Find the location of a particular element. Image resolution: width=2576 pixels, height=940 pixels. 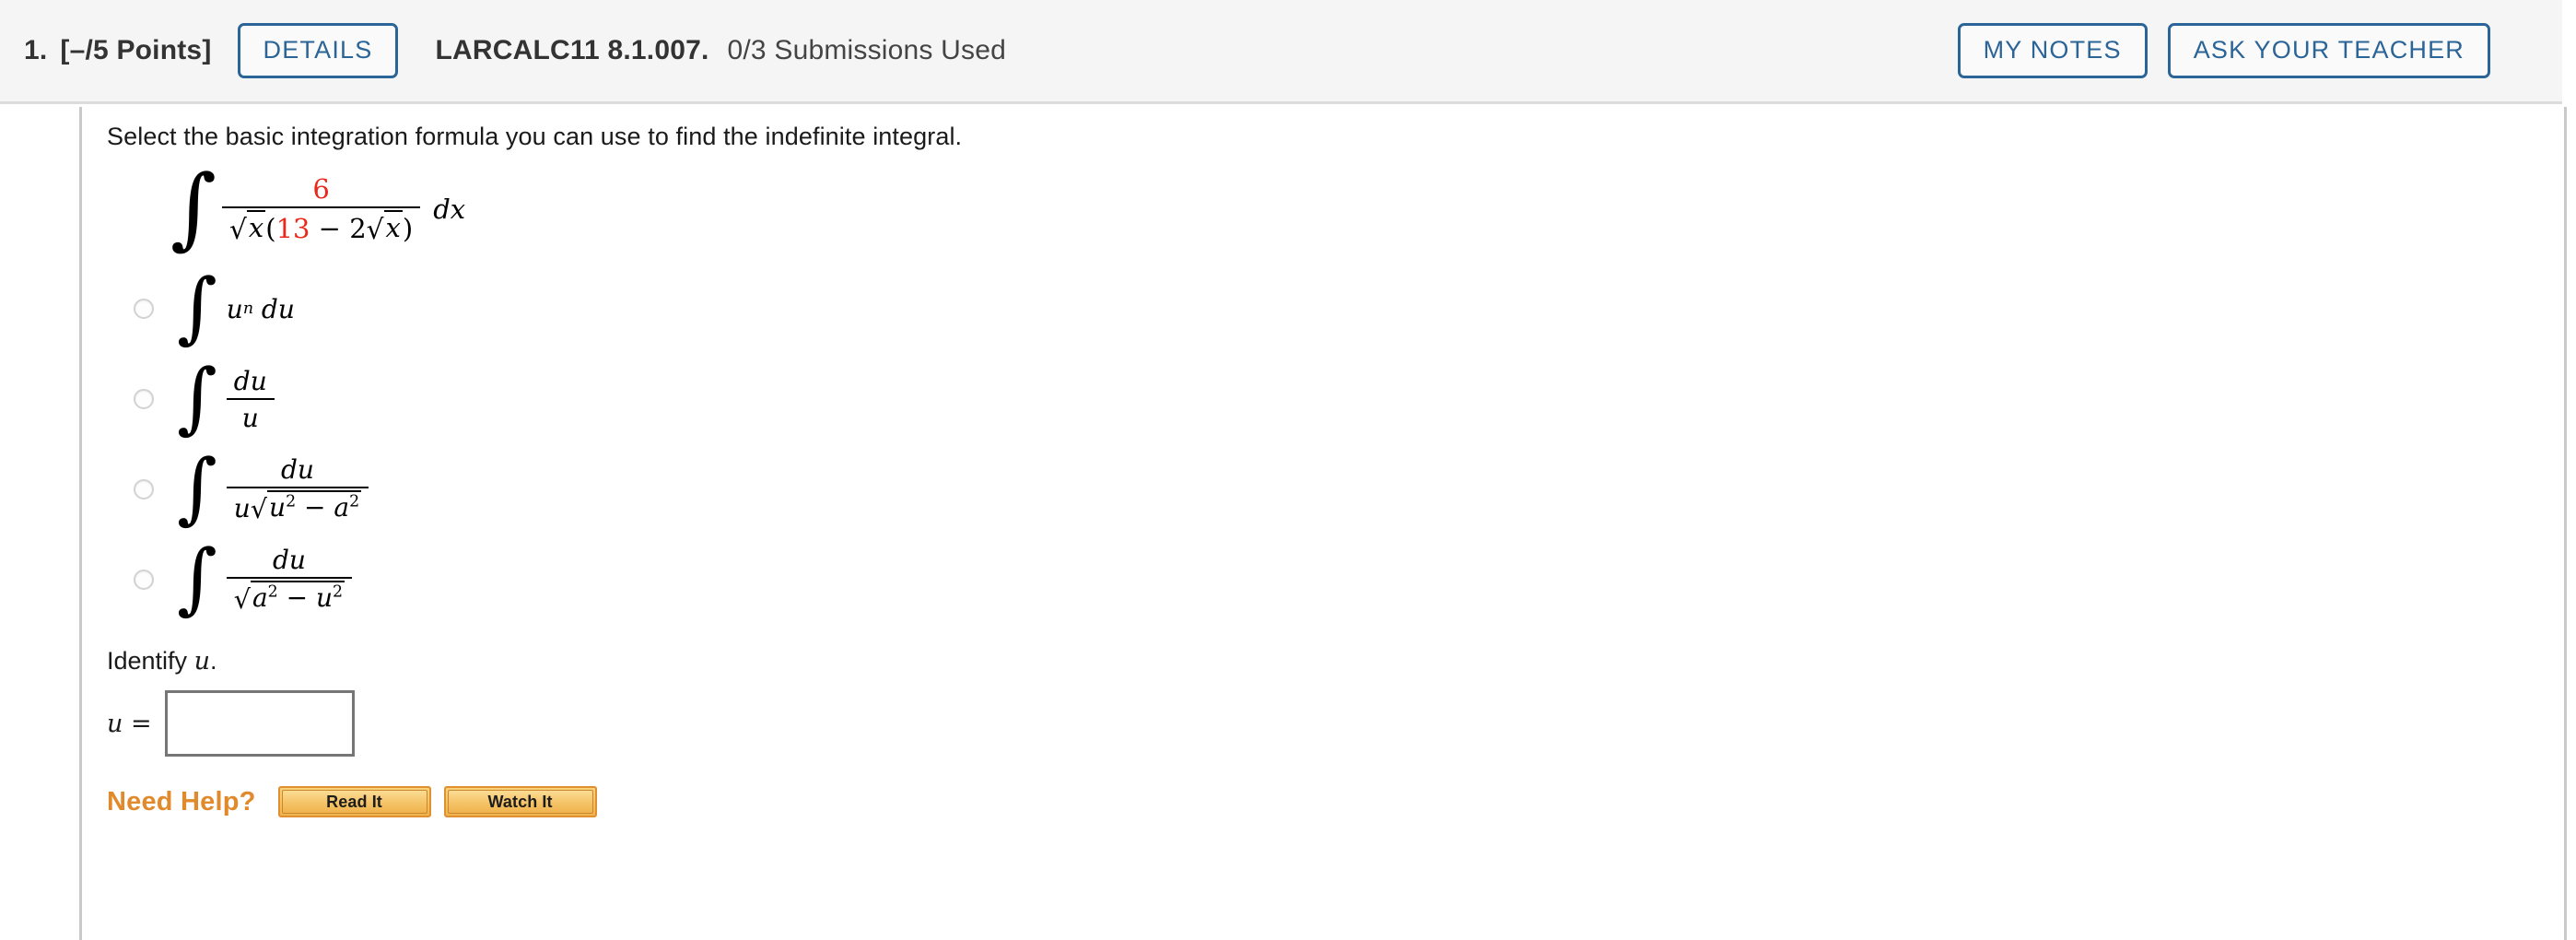

option-row: ∫ un du is located at coordinates (1341, 307).